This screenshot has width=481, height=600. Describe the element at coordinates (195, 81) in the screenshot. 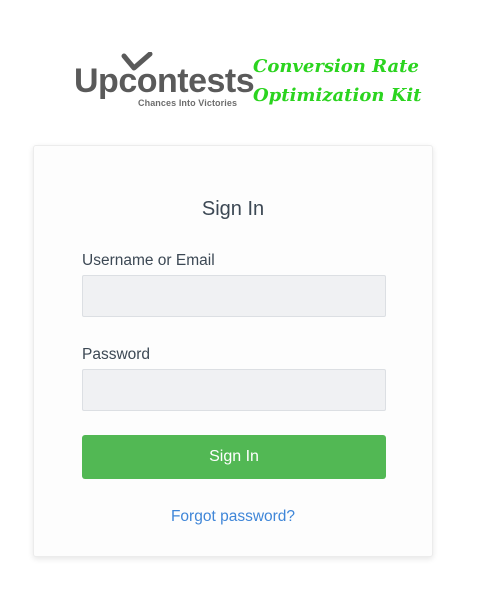

I see `logo-suffix: ontests` at that location.